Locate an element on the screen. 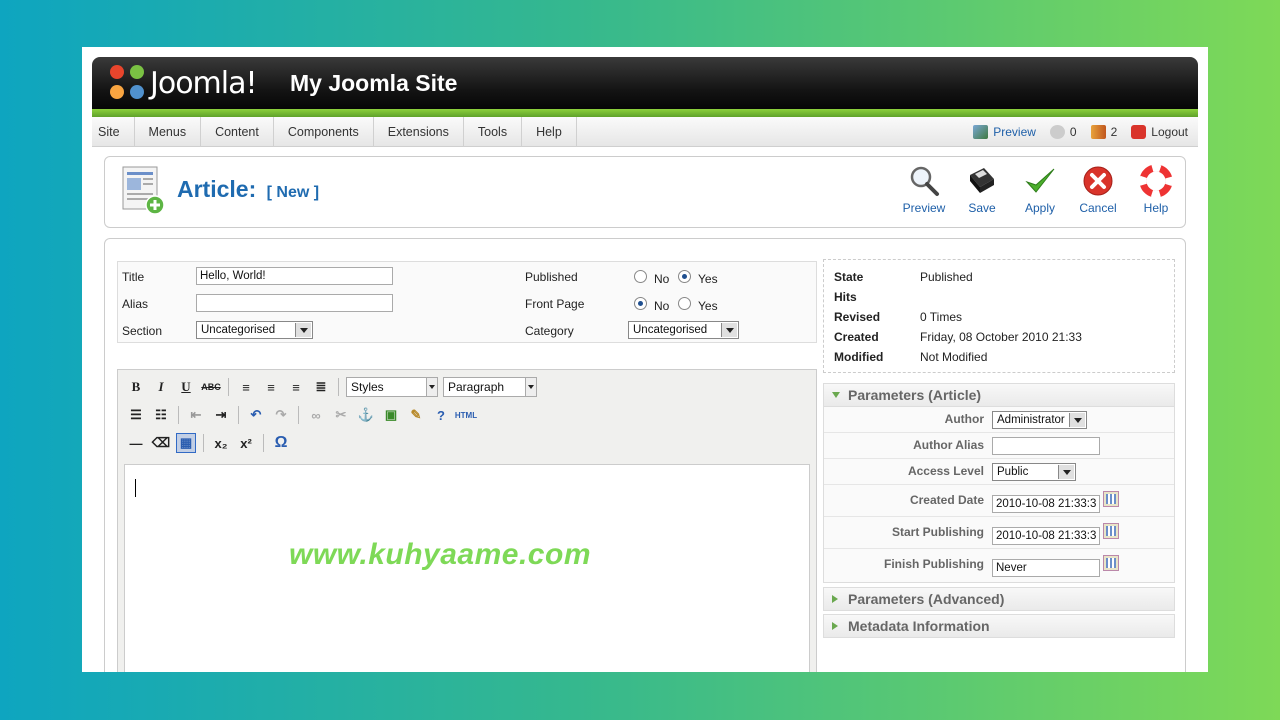 The image size is (1280, 720). styles-select: Styles is located at coordinates (392, 387).